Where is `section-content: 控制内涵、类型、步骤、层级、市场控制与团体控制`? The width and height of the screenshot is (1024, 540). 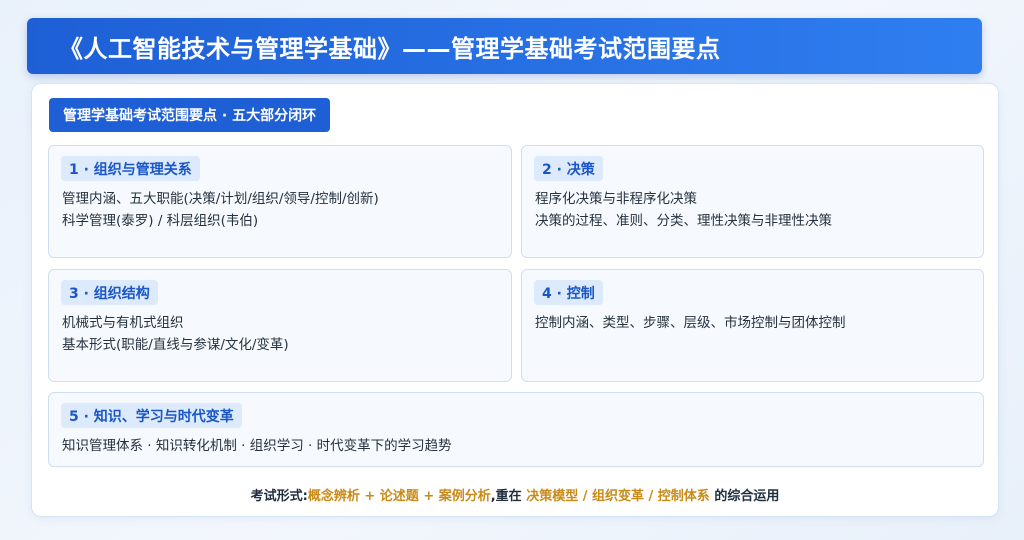
section-content: 控制内涵、类型、步骤、层级、市场控制与团体控制 is located at coordinates (754, 323).